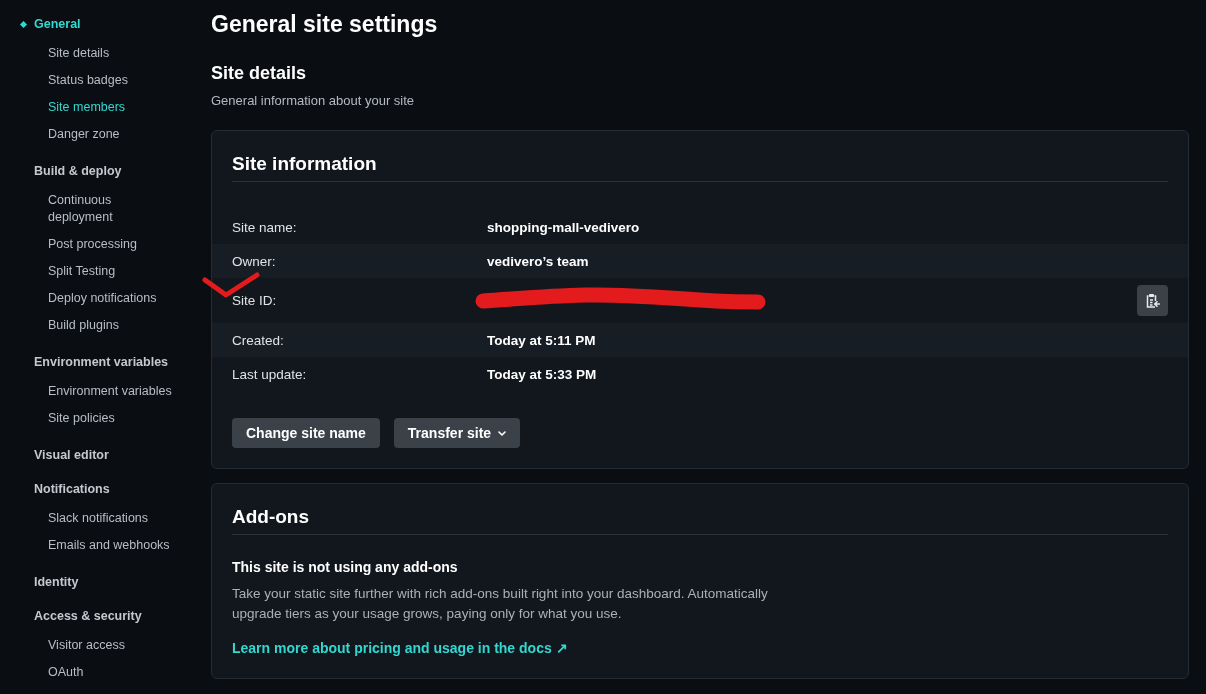 The image size is (1206, 694). Describe the element at coordinates (98, 518) in the screenshot. I see `sidebar-item: Slack notifications` at that location.